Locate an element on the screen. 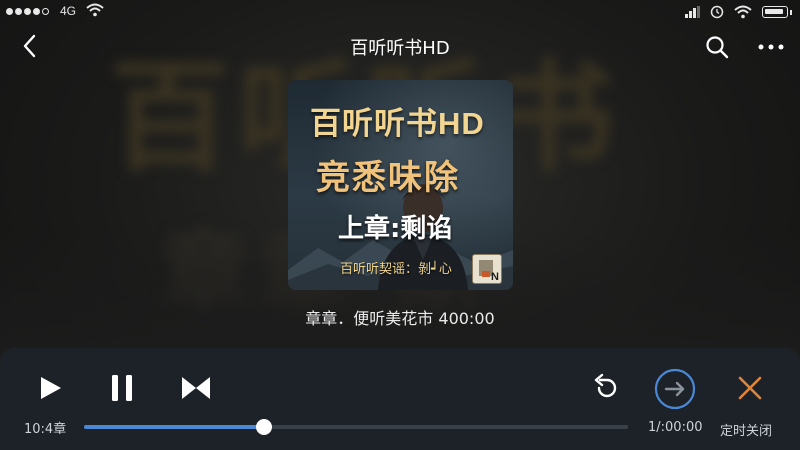 The image size is (800, 450). album-cover: 百听听书HD 竞悉味除 上章:剩谄 百听听契谣：剝┙心 N is located at coordinates (400, 185).